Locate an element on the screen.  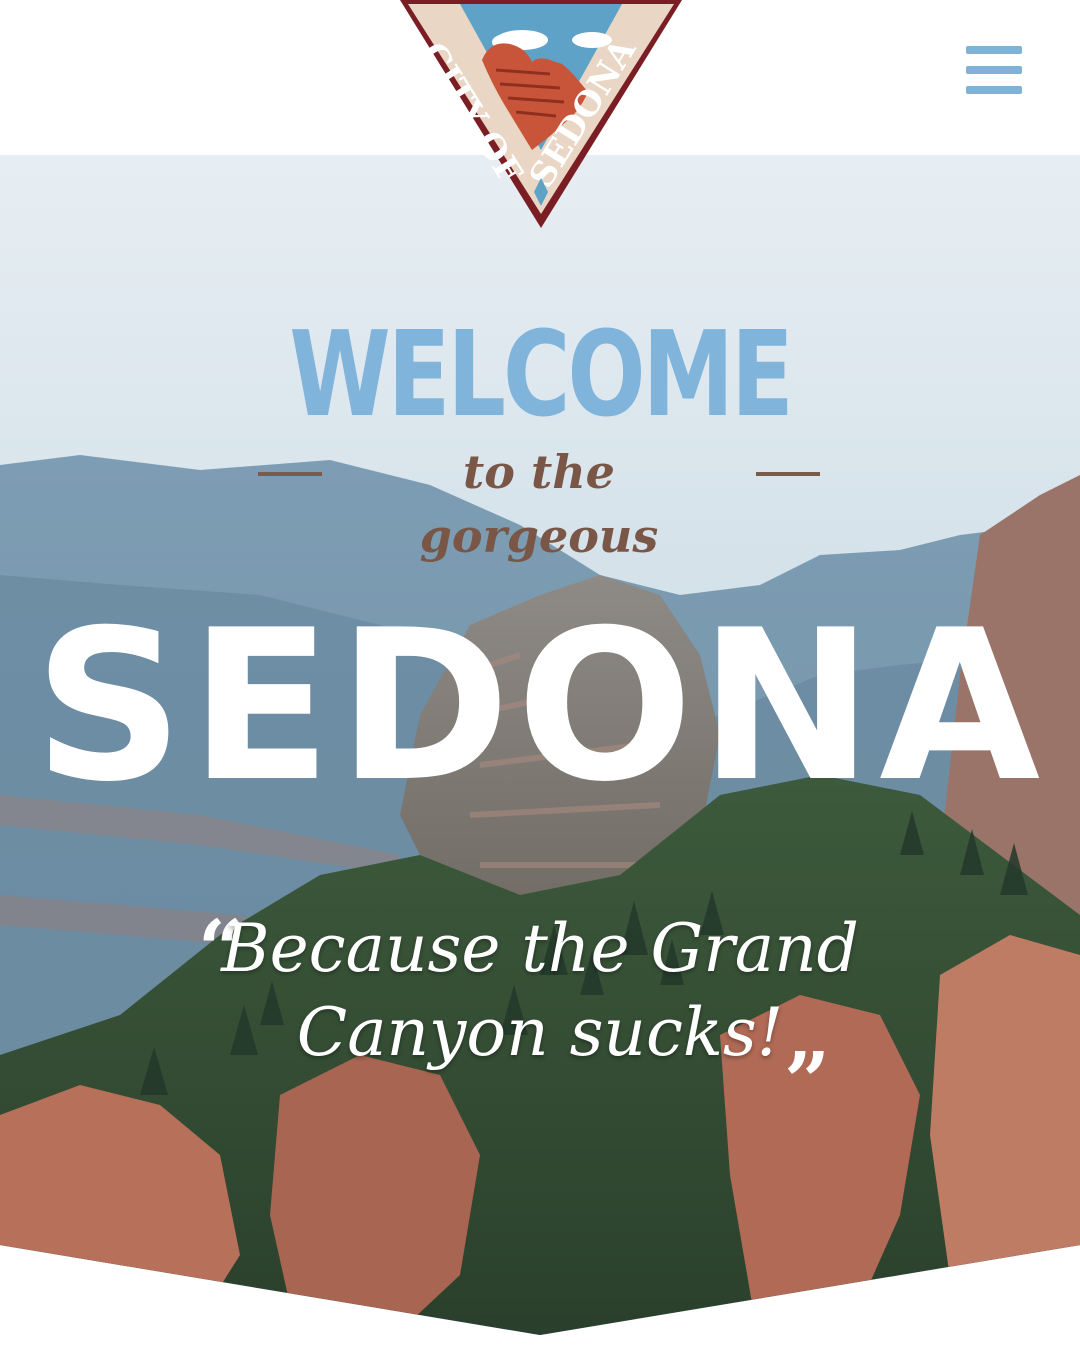
quote-line-1: Because the Grand is located at coordinates (540, 948).